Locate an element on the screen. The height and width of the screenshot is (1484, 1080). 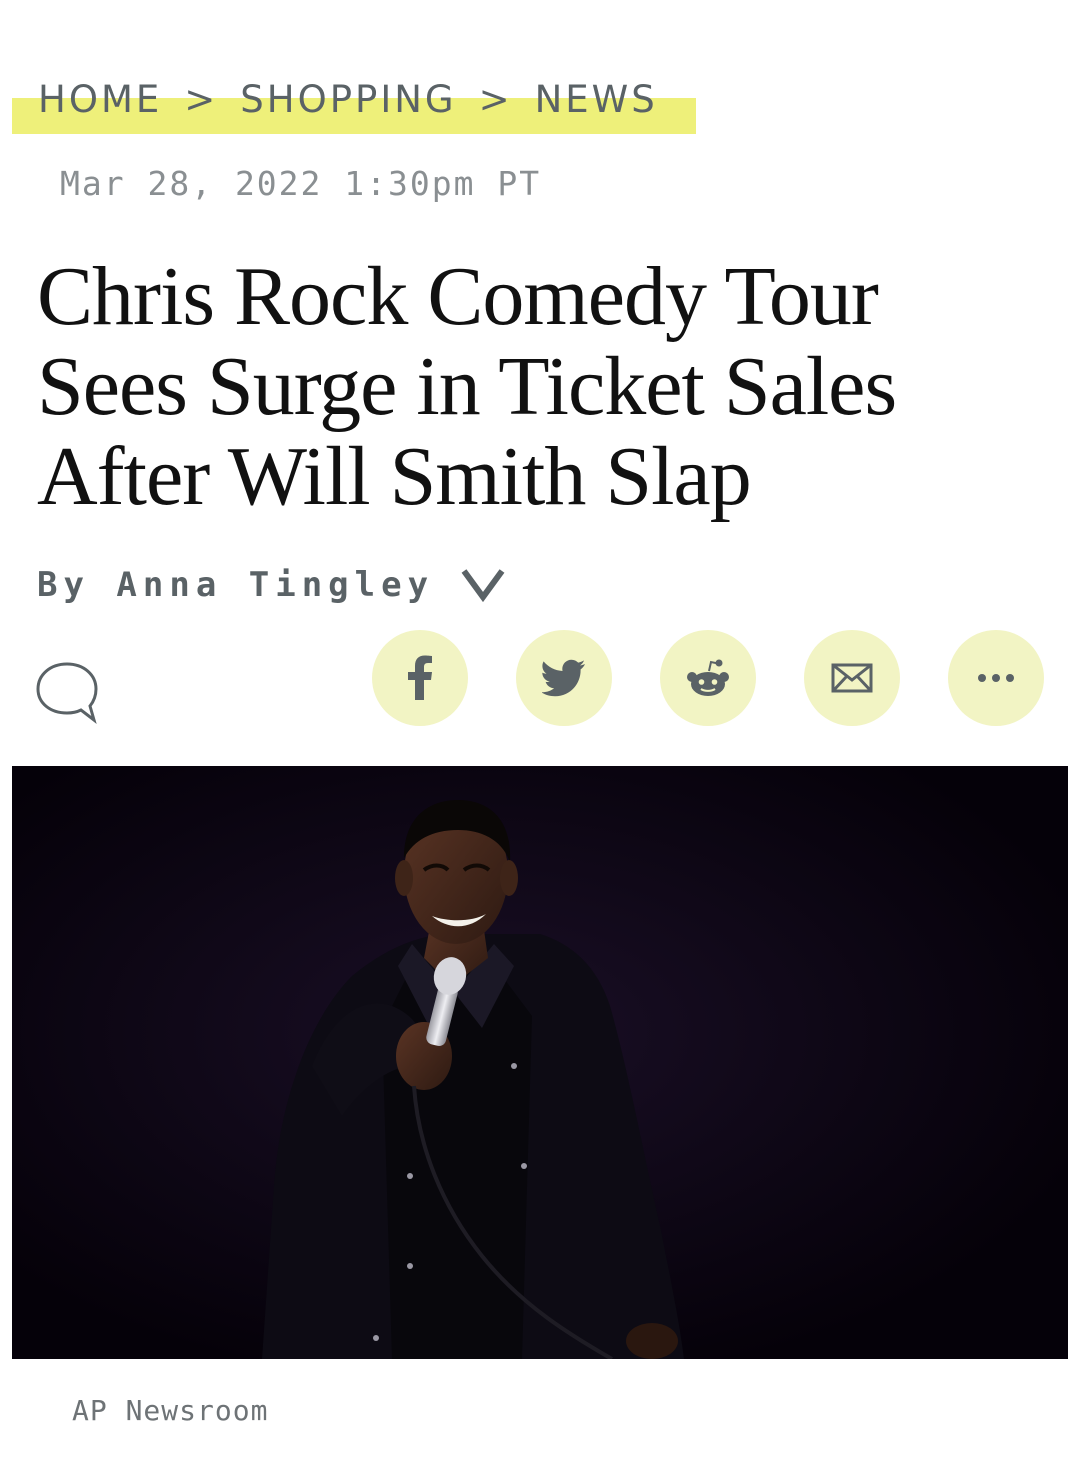
facebook-share-button is located at coordinates (420, 678).